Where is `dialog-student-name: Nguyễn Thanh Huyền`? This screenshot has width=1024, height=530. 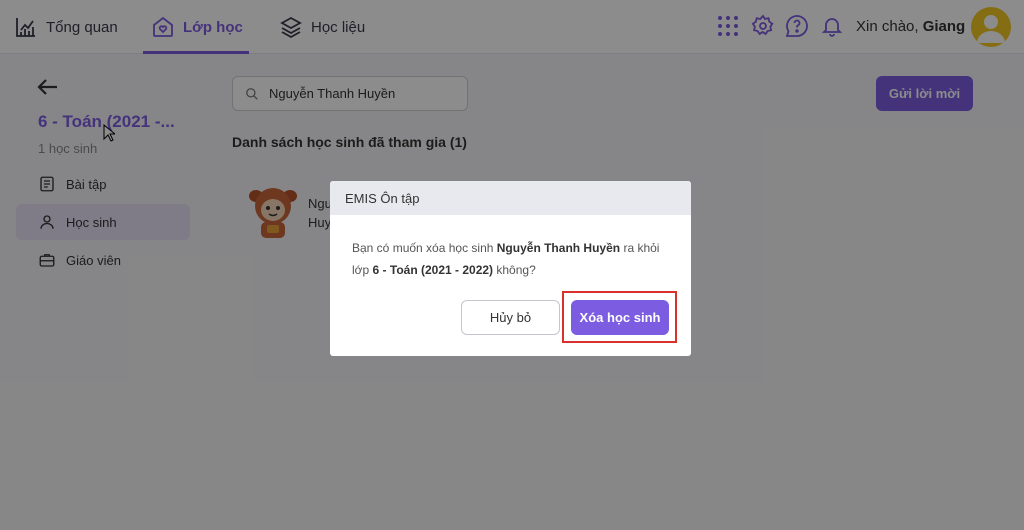 dialog-student-name: Nguyễn Thanh Huyền is located at coordinates (558, 248).